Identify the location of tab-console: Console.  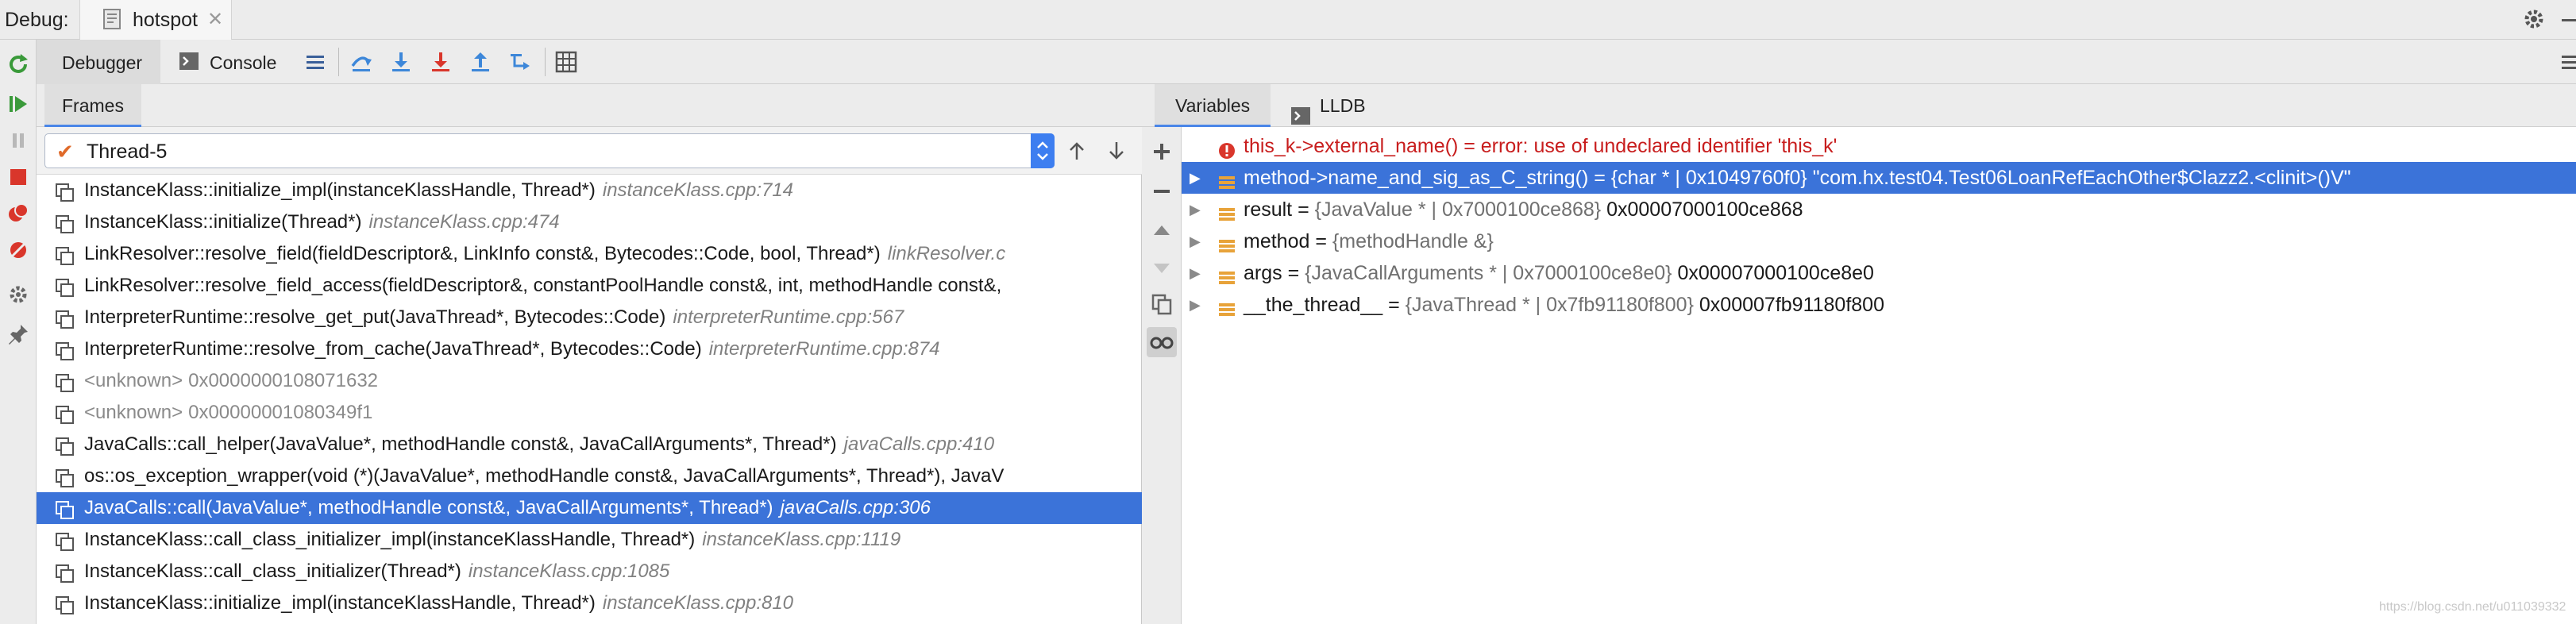
(243, 62).